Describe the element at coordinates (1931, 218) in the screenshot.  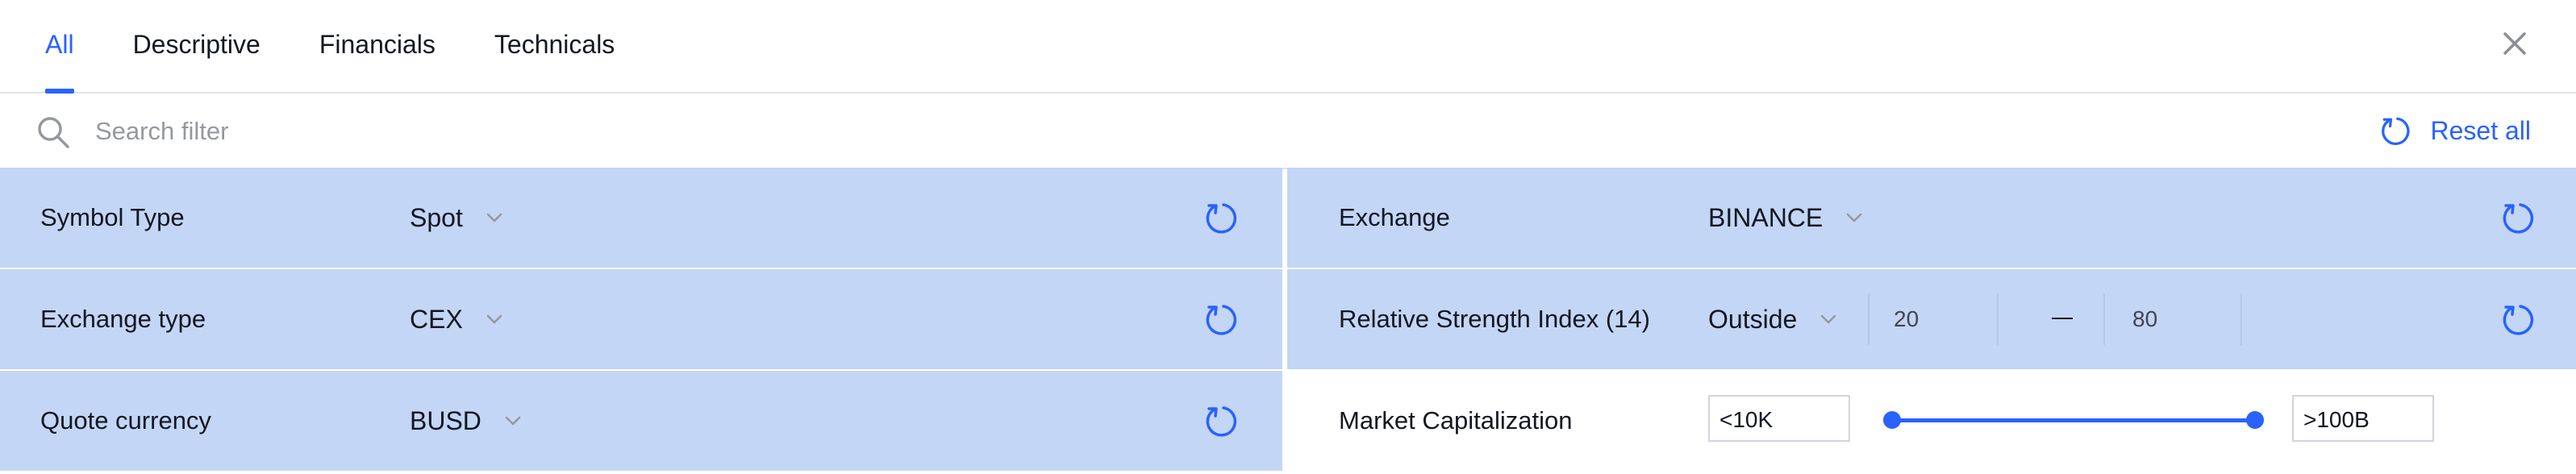
I see `filter-row-exchange: Exchange BINANCE` at that location.